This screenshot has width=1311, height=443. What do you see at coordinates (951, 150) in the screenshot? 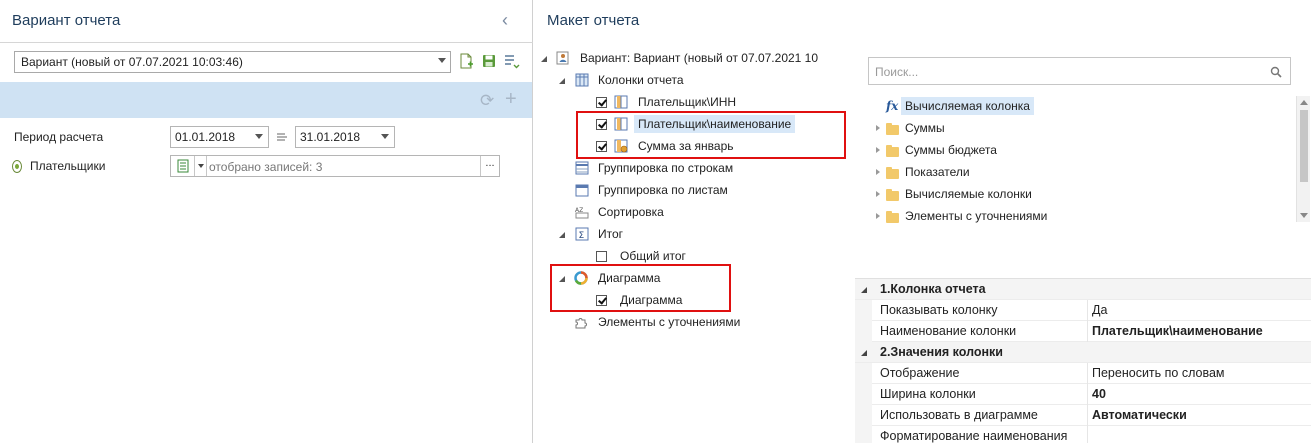
I see `field-folder-budget-sums: Суммы бюджета` at bounding box center [951, 150].